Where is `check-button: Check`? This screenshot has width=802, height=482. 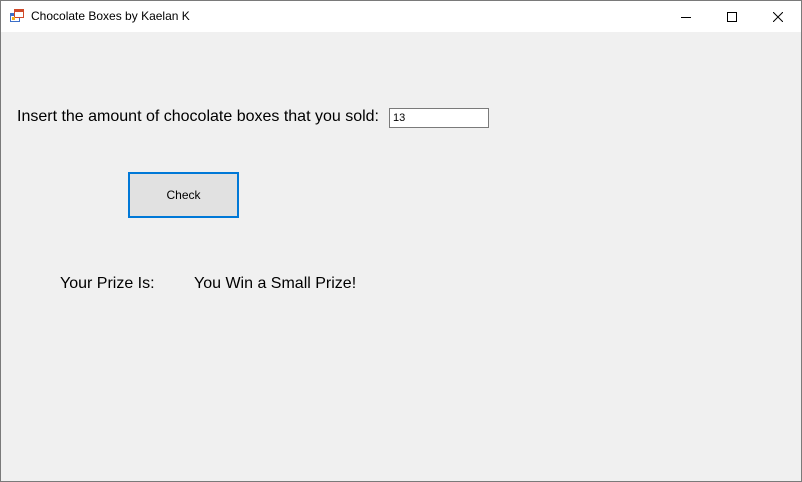
check-button: Check is located at coordinates (183, 195).